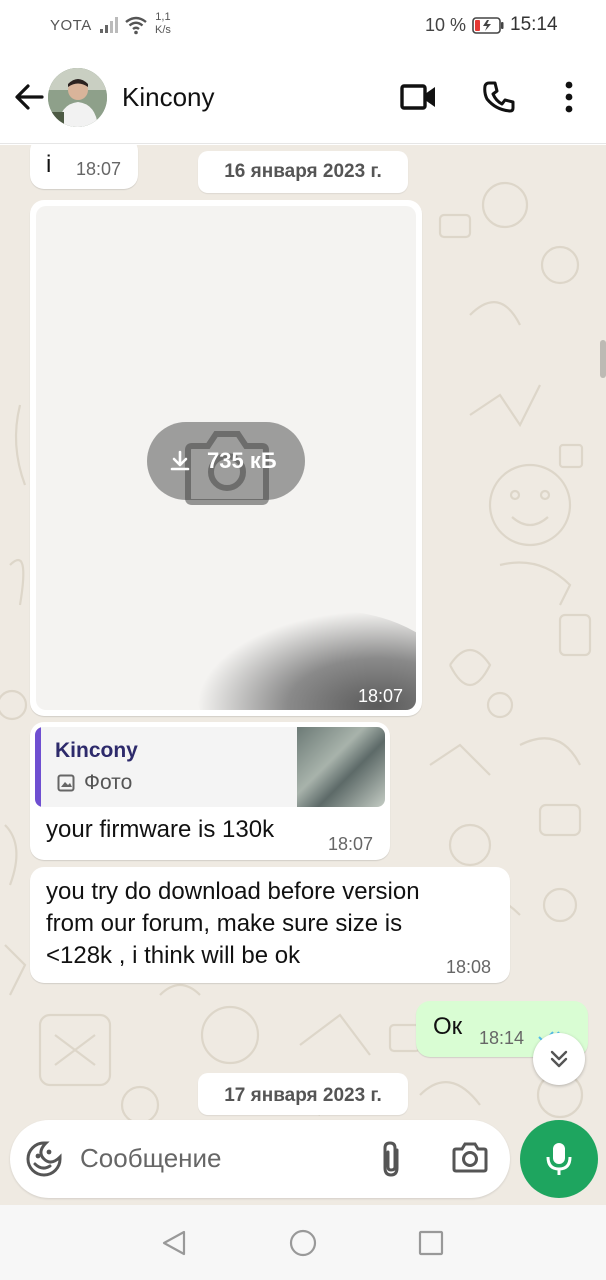 The image size is (606, 1280). I want to click on system-navigation-bar, so click(303, 1242).